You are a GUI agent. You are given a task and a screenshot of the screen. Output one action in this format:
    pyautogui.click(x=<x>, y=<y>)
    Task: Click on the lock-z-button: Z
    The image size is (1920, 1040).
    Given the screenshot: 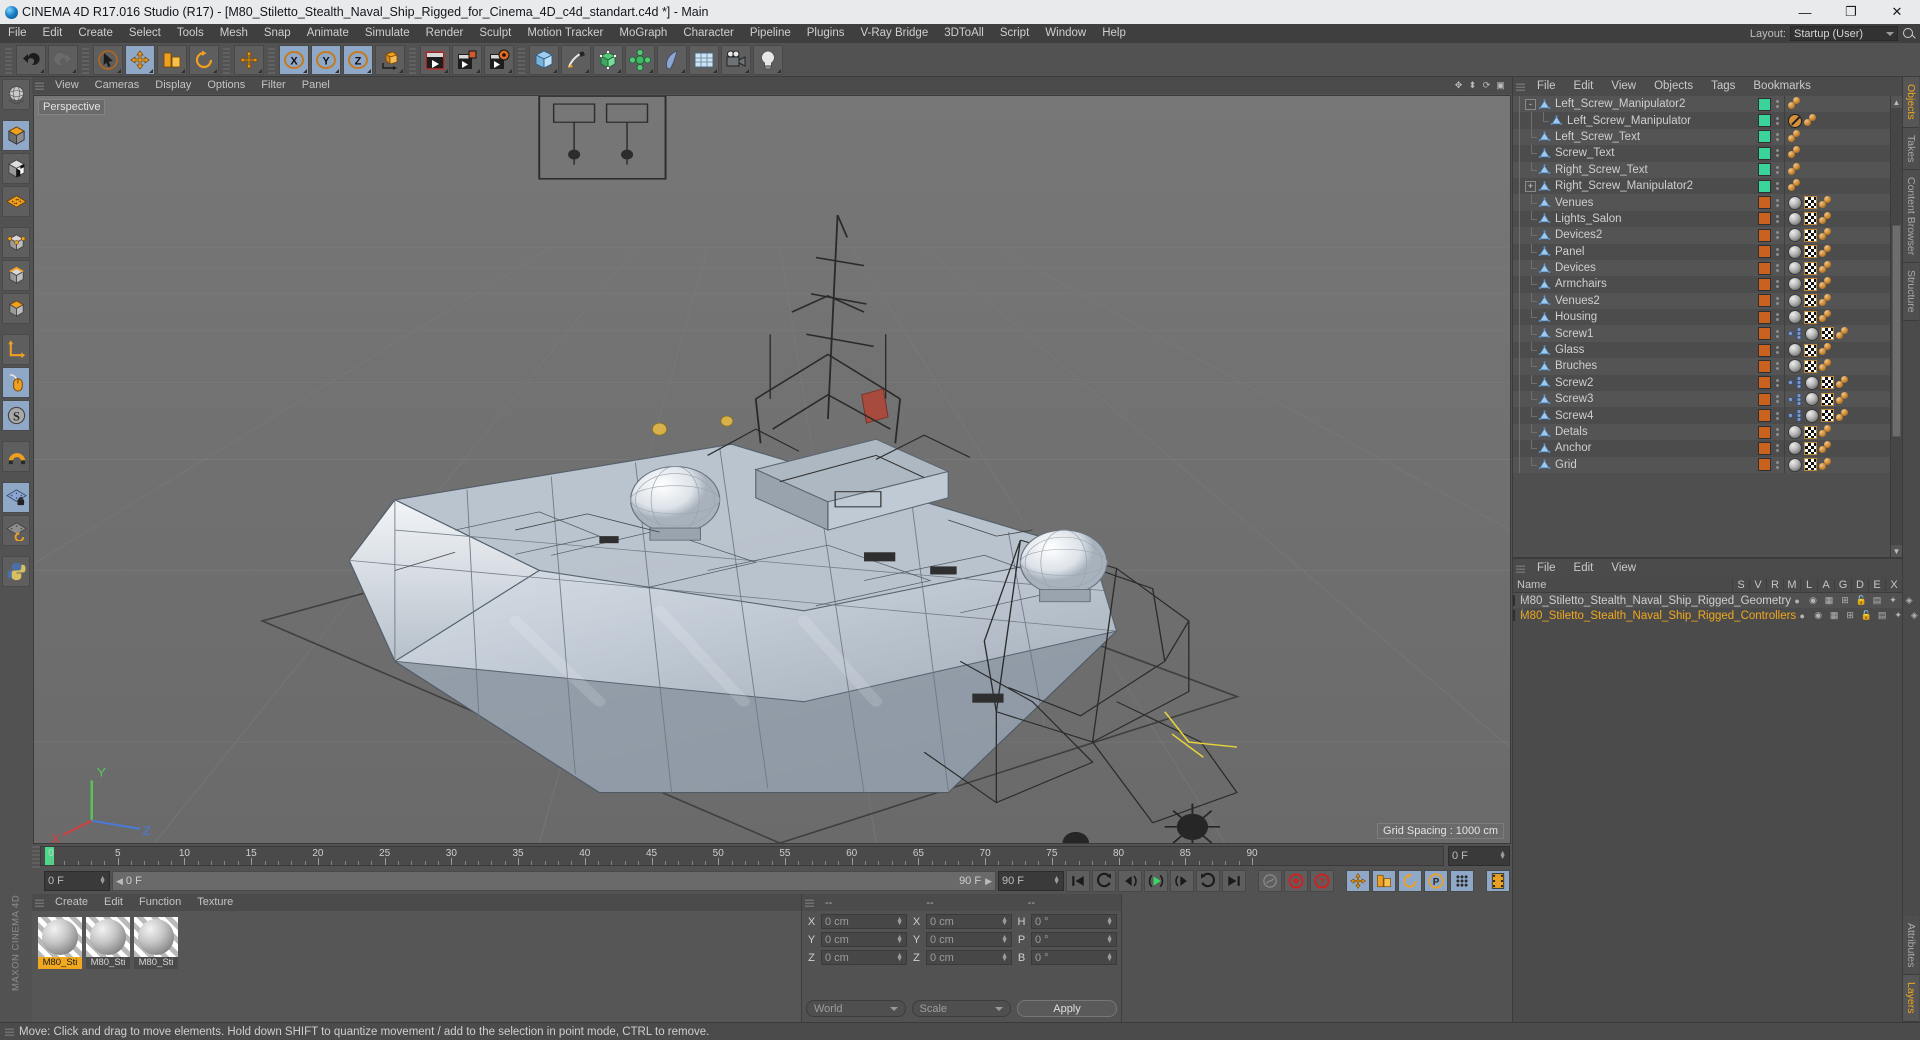 What is the action you would take?
    pyautogui.click(x=358, y=59)
    